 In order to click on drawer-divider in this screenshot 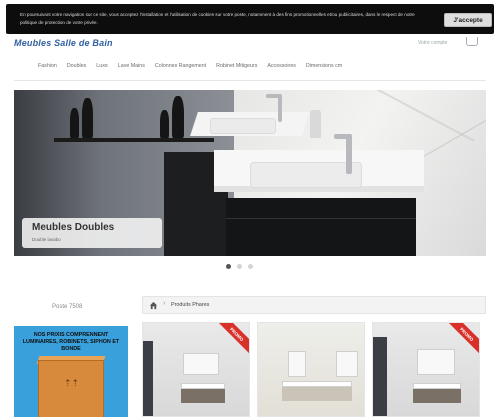, I will do `click(321, 218)`.